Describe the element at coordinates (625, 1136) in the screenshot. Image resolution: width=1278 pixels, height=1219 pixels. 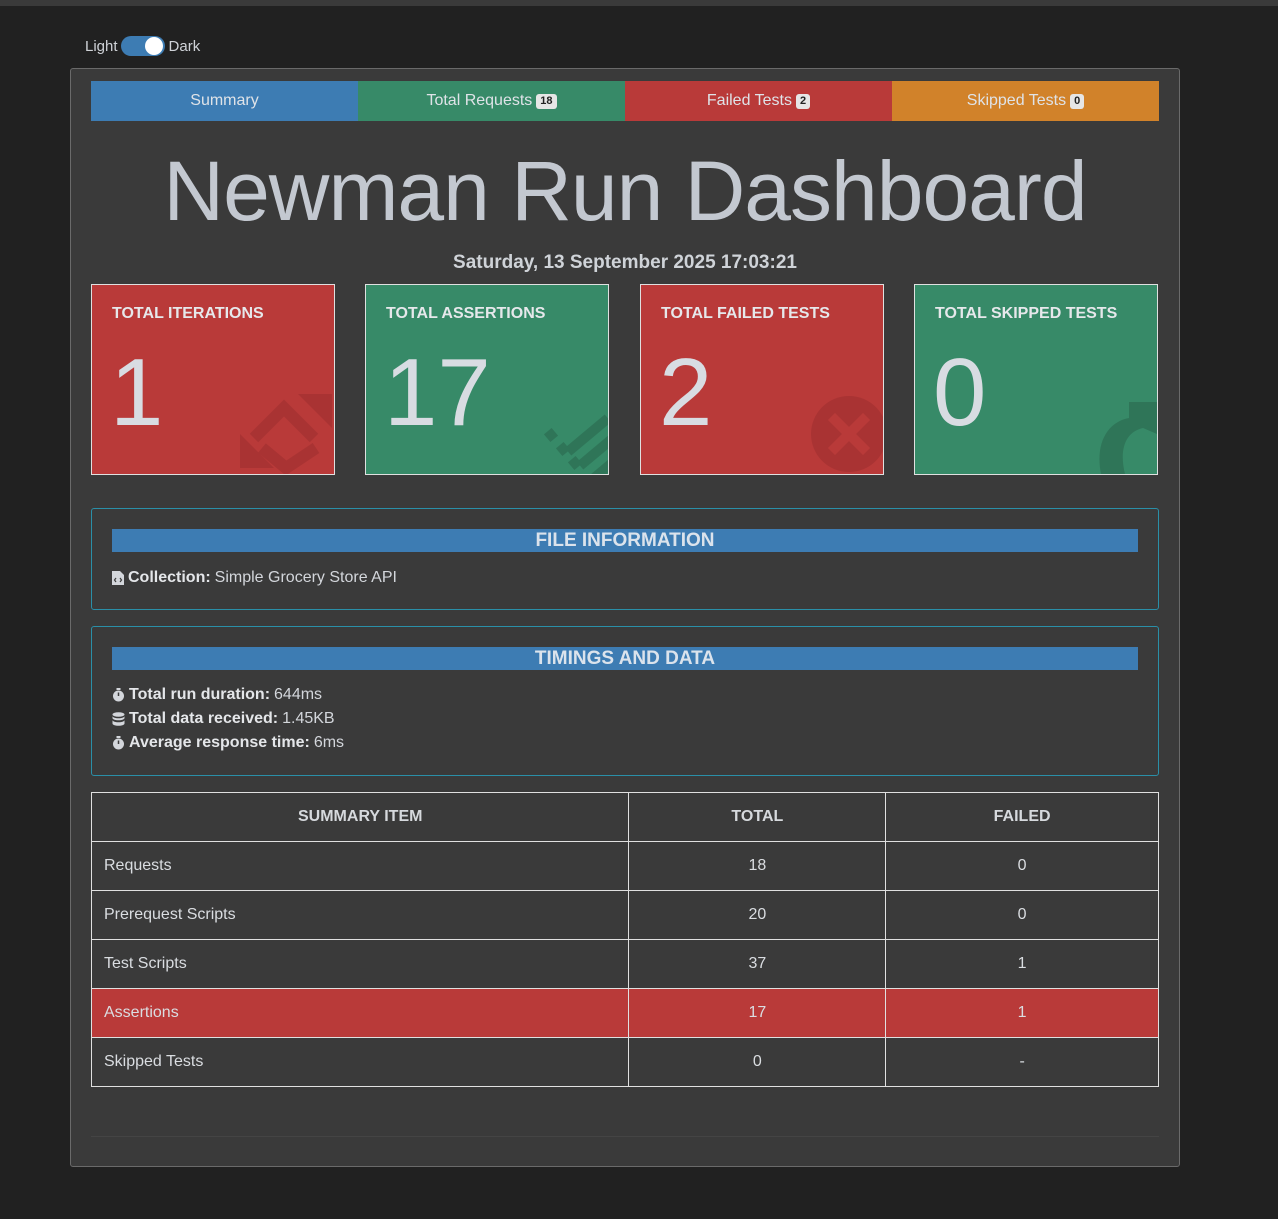
I see `footer-divider` at that location.